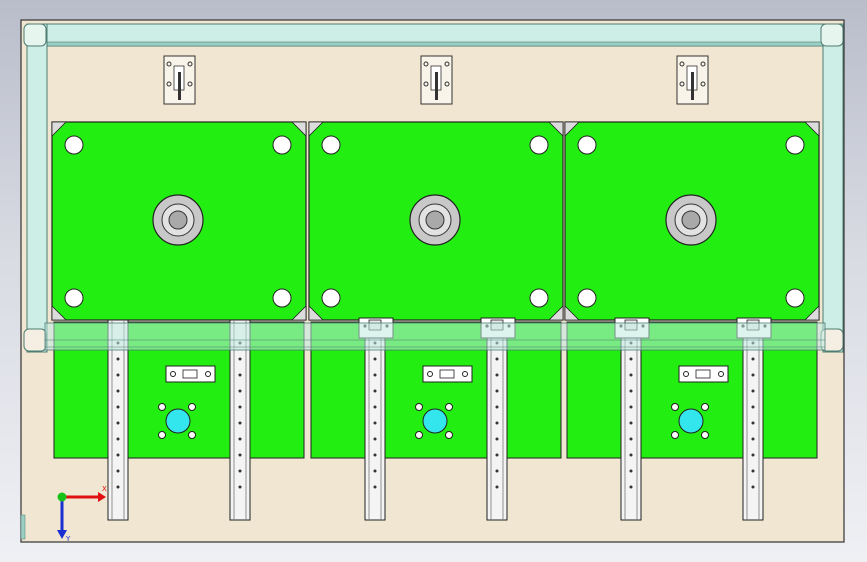 This screenshot has height=562, width=867. I want to click on axis-y-label: Y, so click(68, 539).